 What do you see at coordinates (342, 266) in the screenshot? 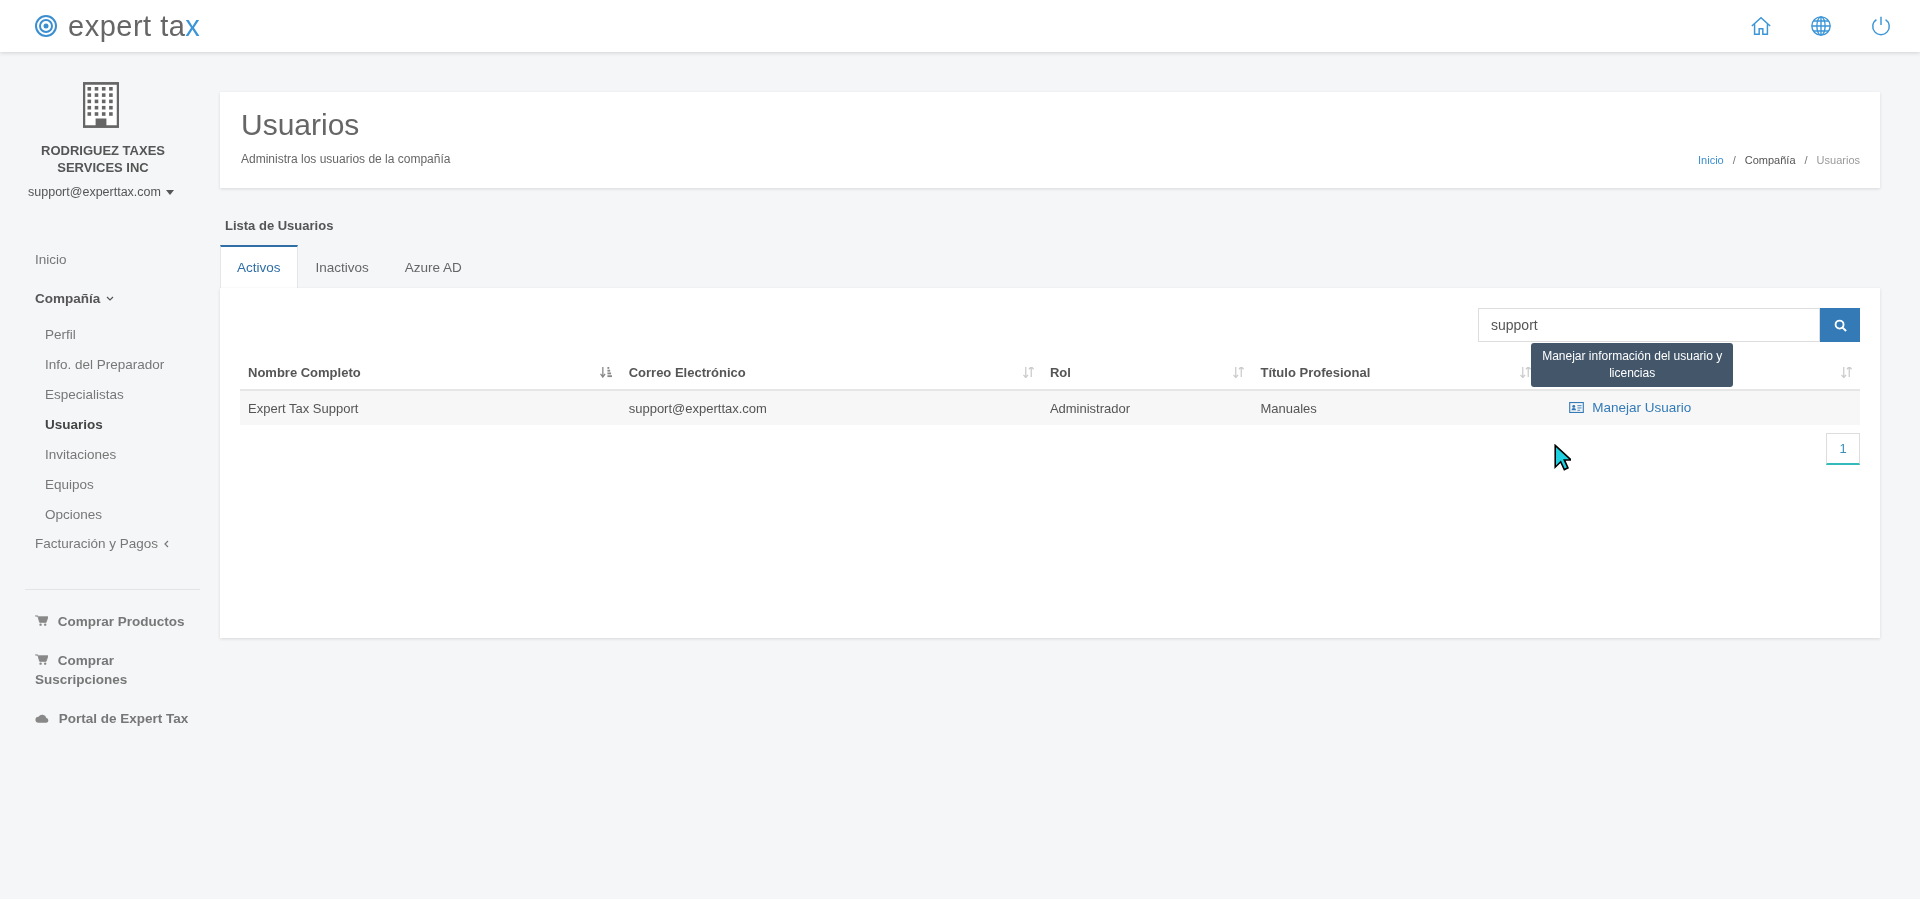
I see `tab: Inactivos` at bounding box center [342, 266].